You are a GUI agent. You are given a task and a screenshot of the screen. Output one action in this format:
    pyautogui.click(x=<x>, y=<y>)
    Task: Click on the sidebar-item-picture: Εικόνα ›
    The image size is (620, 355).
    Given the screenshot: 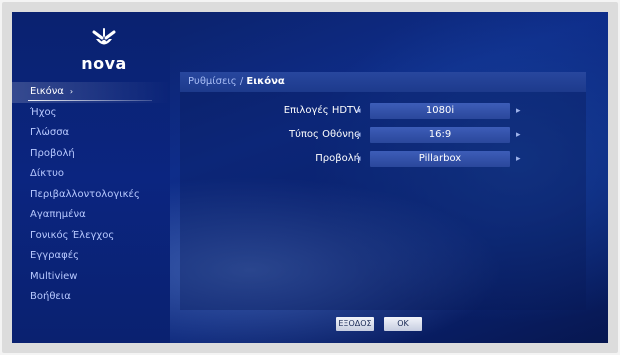 What is the action you would take?
    pyautogui.click(x=91, y=92)
    